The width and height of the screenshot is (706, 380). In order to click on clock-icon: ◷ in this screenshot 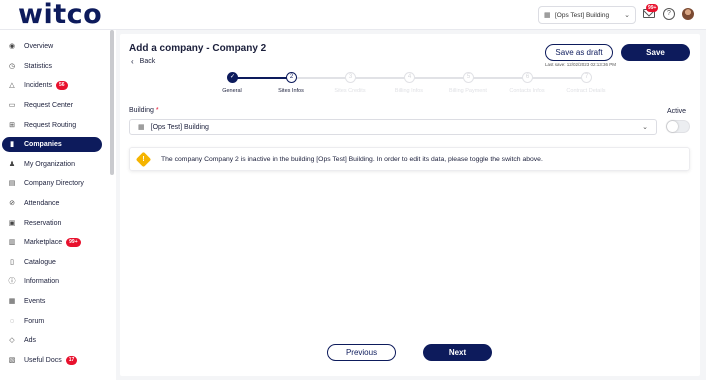, I will do `click(12, 66)`.